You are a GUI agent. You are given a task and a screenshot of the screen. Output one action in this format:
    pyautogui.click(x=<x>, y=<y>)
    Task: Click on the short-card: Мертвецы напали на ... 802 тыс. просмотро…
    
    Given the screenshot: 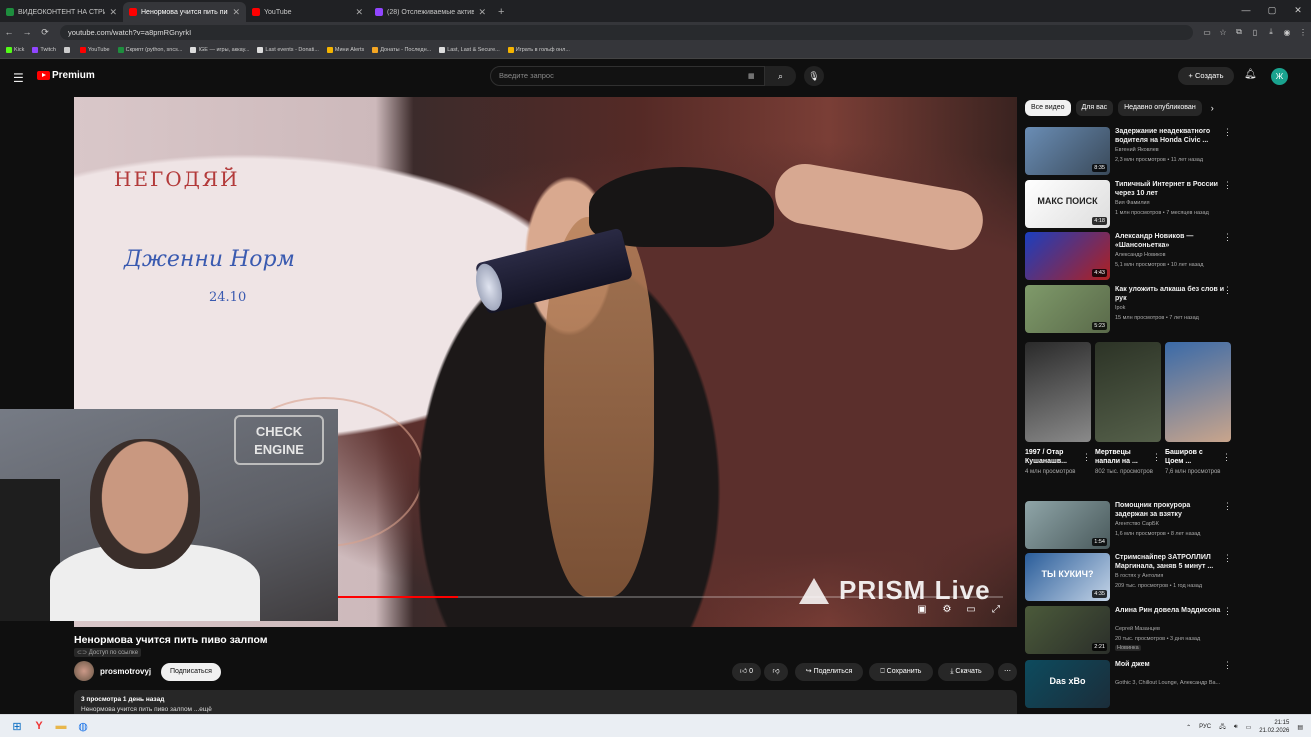 What is the action you would take?
    pyautogui.click(x=1128, y=409)
    